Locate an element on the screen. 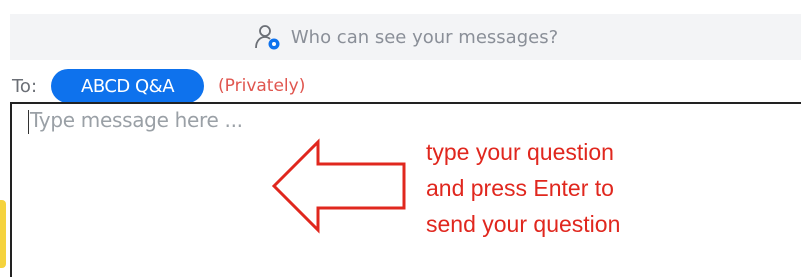 Image resolution: width=801 pixels, height=277 pixels. yellow-edge-mark is located at coordinates (3, 234).